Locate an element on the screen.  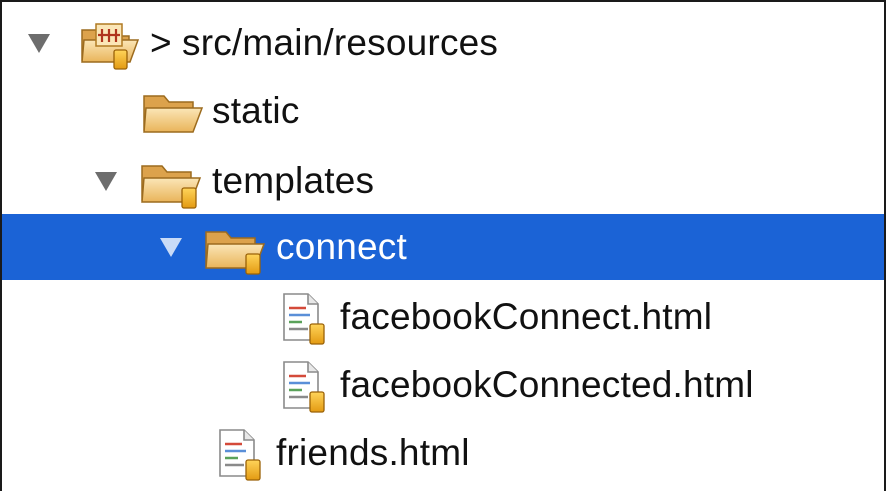
tree-row-friends-html: friends.html is located at coordinates (443, 453).